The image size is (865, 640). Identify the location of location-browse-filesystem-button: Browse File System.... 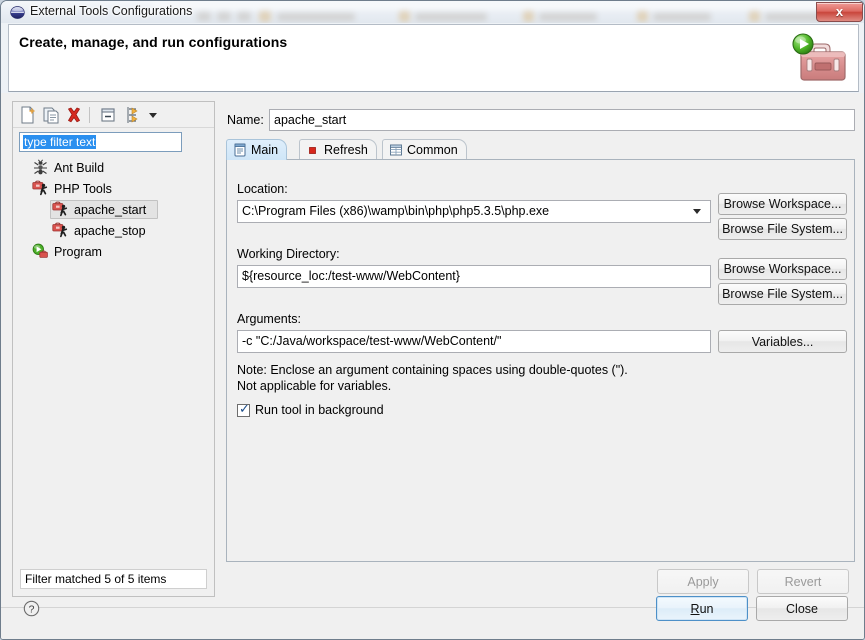
(782, 229).